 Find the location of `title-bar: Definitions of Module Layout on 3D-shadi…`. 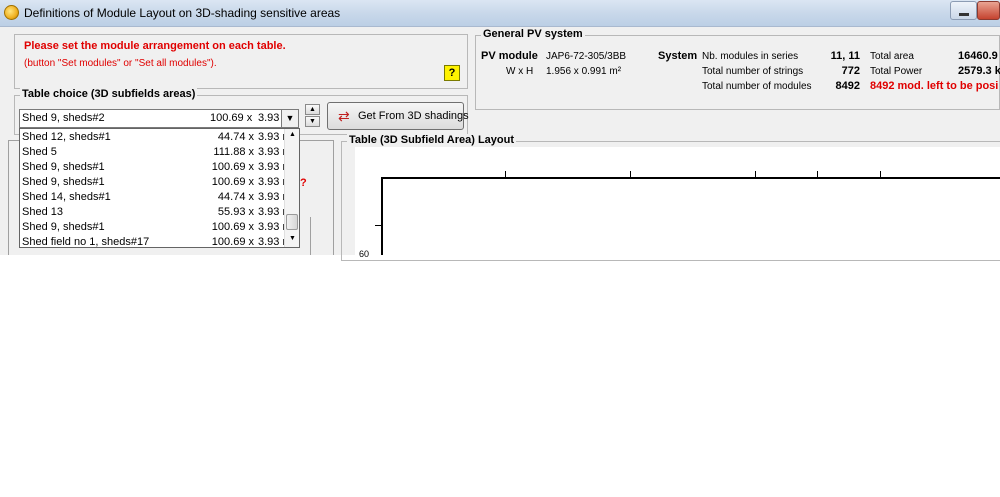

title-bar: Definitions of Module Layout on 3D-shadi… is located at coordinates (500, 13).